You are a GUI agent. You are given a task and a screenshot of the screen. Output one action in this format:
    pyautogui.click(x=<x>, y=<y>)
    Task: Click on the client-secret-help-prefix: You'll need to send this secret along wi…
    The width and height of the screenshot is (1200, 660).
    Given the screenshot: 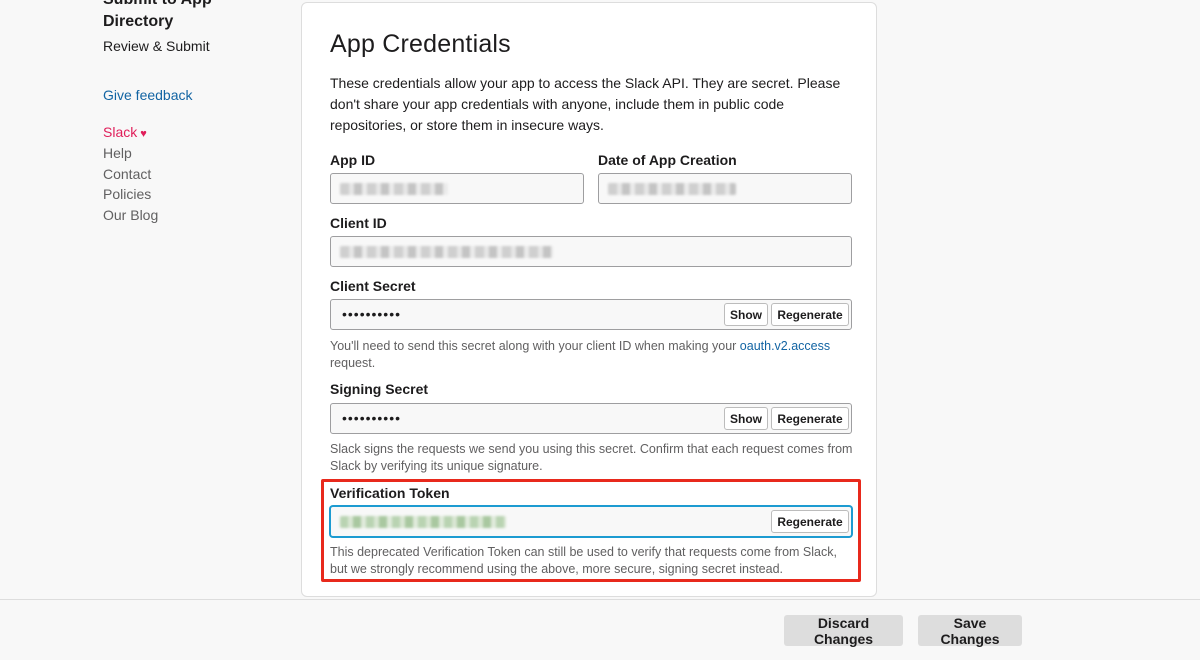 What is the action you would take?
    pyautogui.click(x=535, y=346)
    